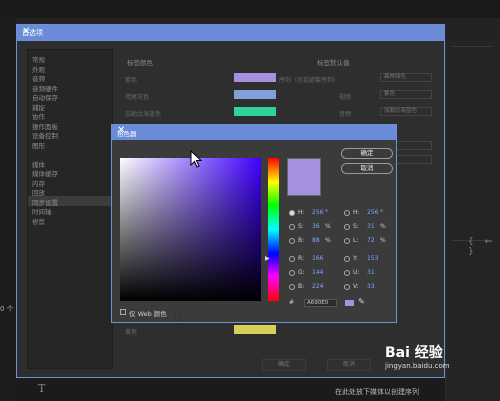  I want to click on color-field-label: L:, so click(356, 240).